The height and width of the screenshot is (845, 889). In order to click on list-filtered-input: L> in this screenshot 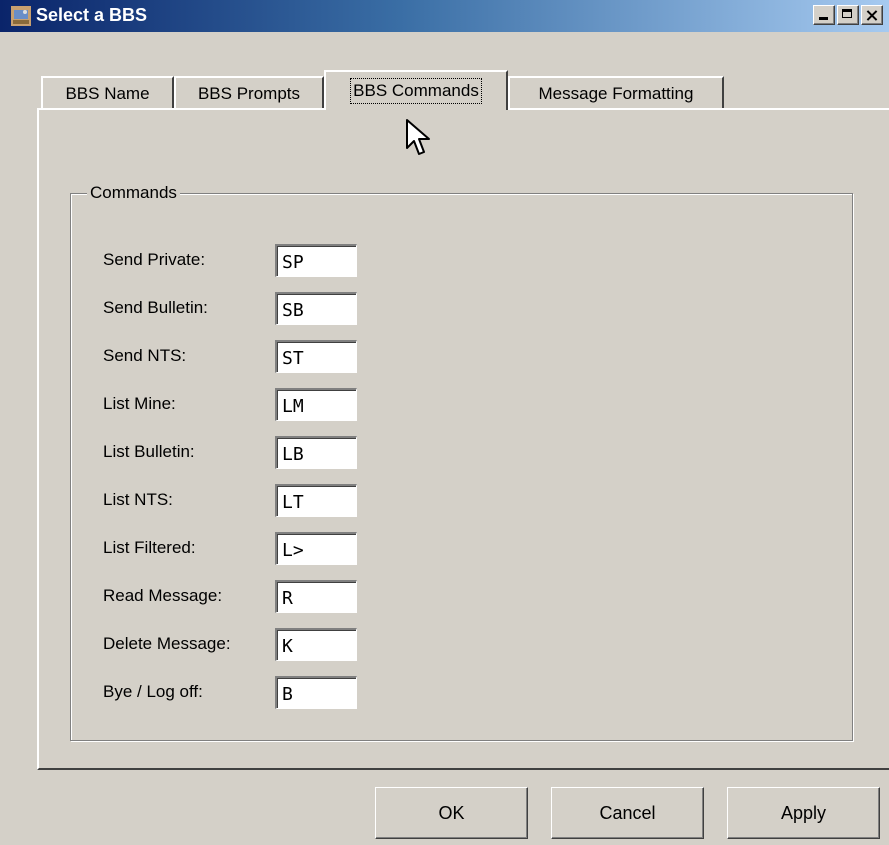, I will do `click(316, 548)`.